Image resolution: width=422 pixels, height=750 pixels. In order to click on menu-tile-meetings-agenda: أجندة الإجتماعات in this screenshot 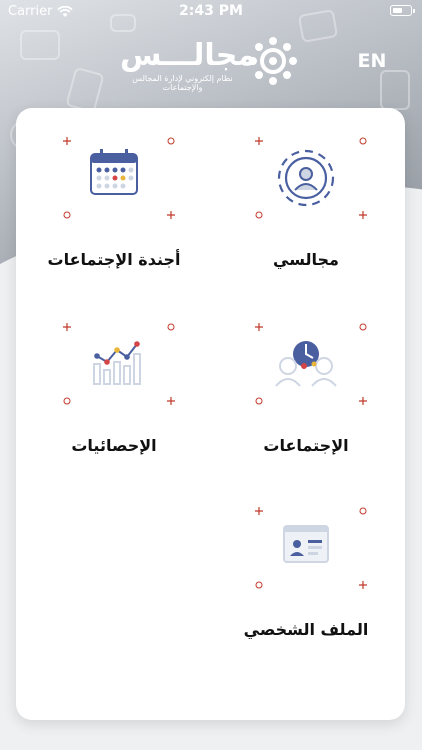, I will do `click(114, 212)`.